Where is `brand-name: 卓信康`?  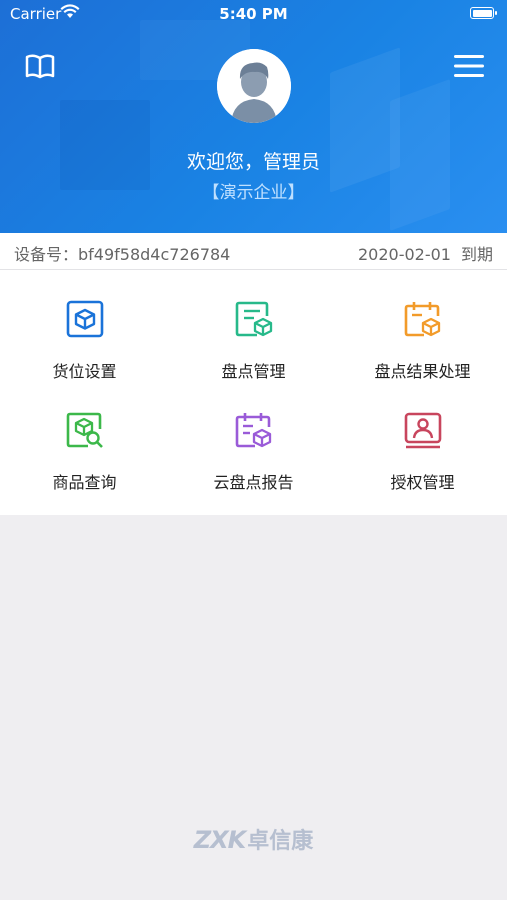 brand-name: 卓信康 is located at coordinates (280, 841).